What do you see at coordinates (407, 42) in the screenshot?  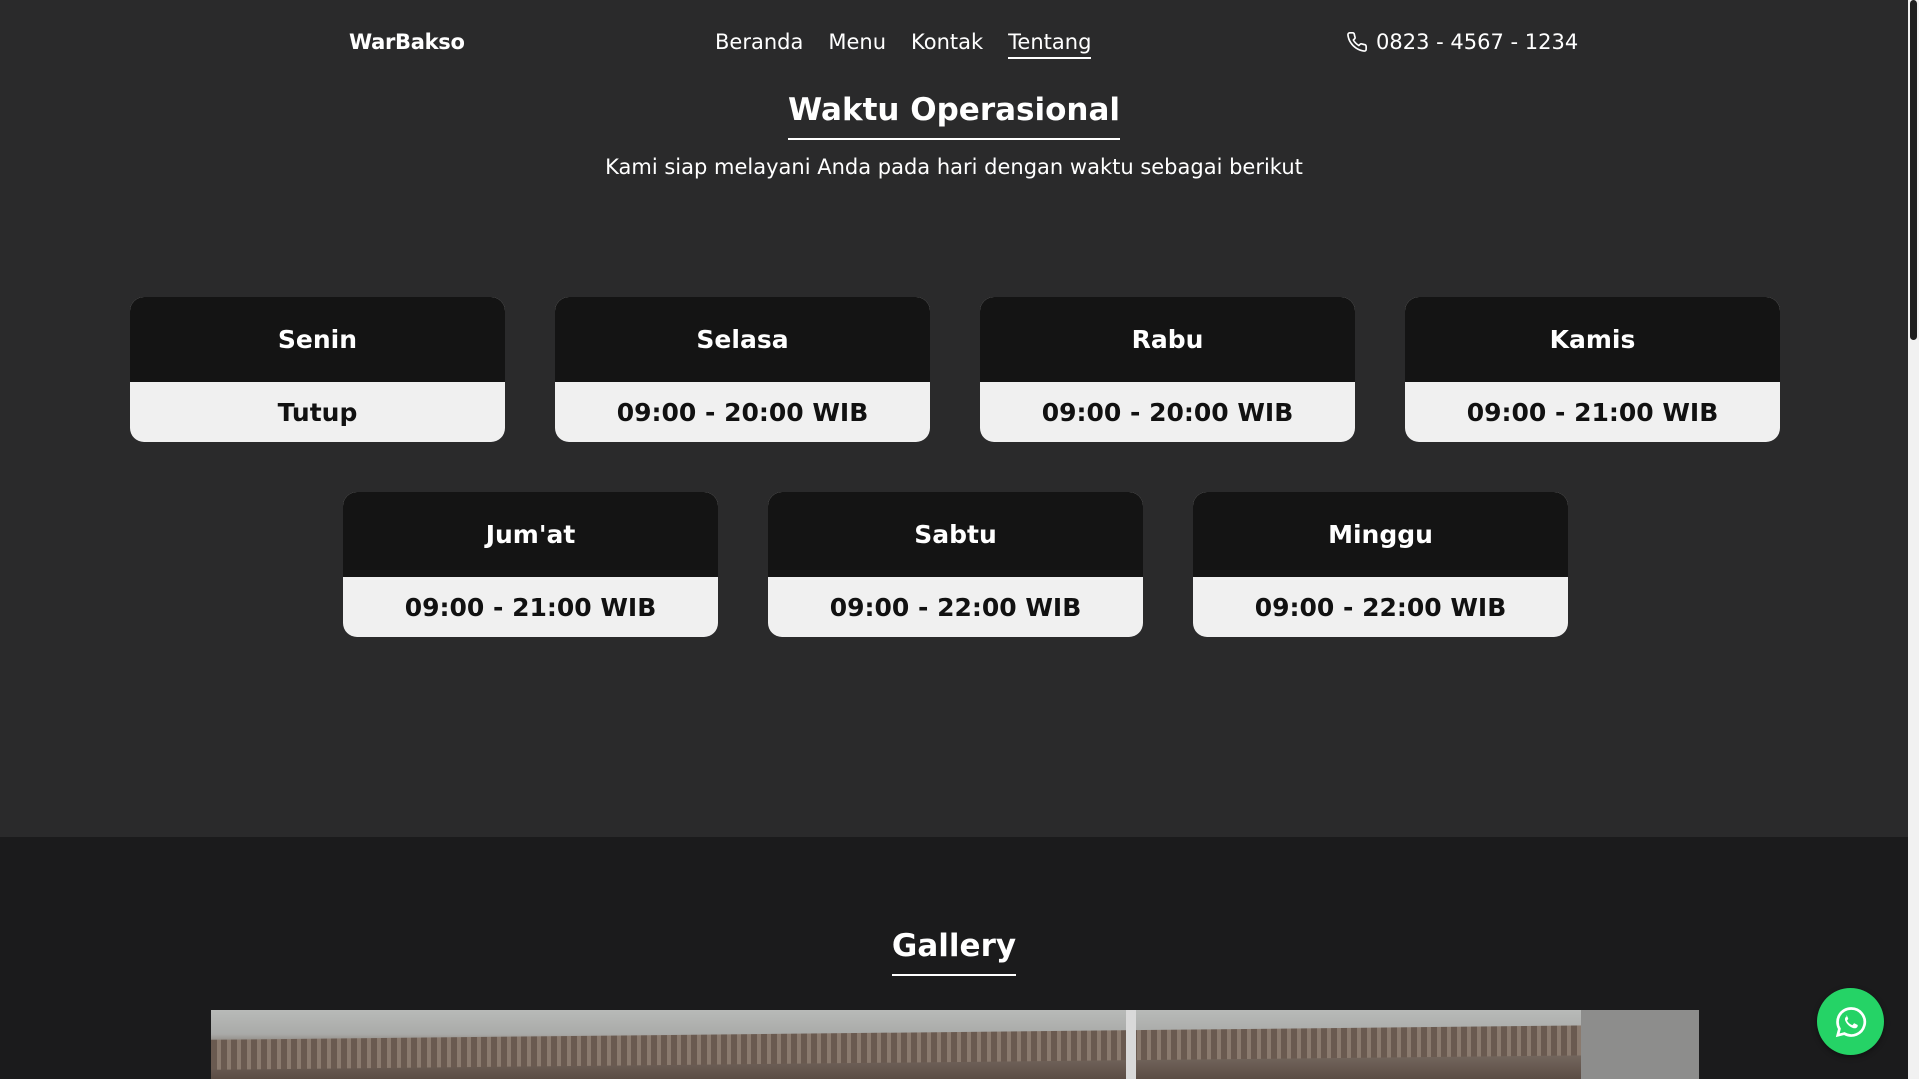 I see `brand-logo: WarBakso` at bounding box center [407, 42].